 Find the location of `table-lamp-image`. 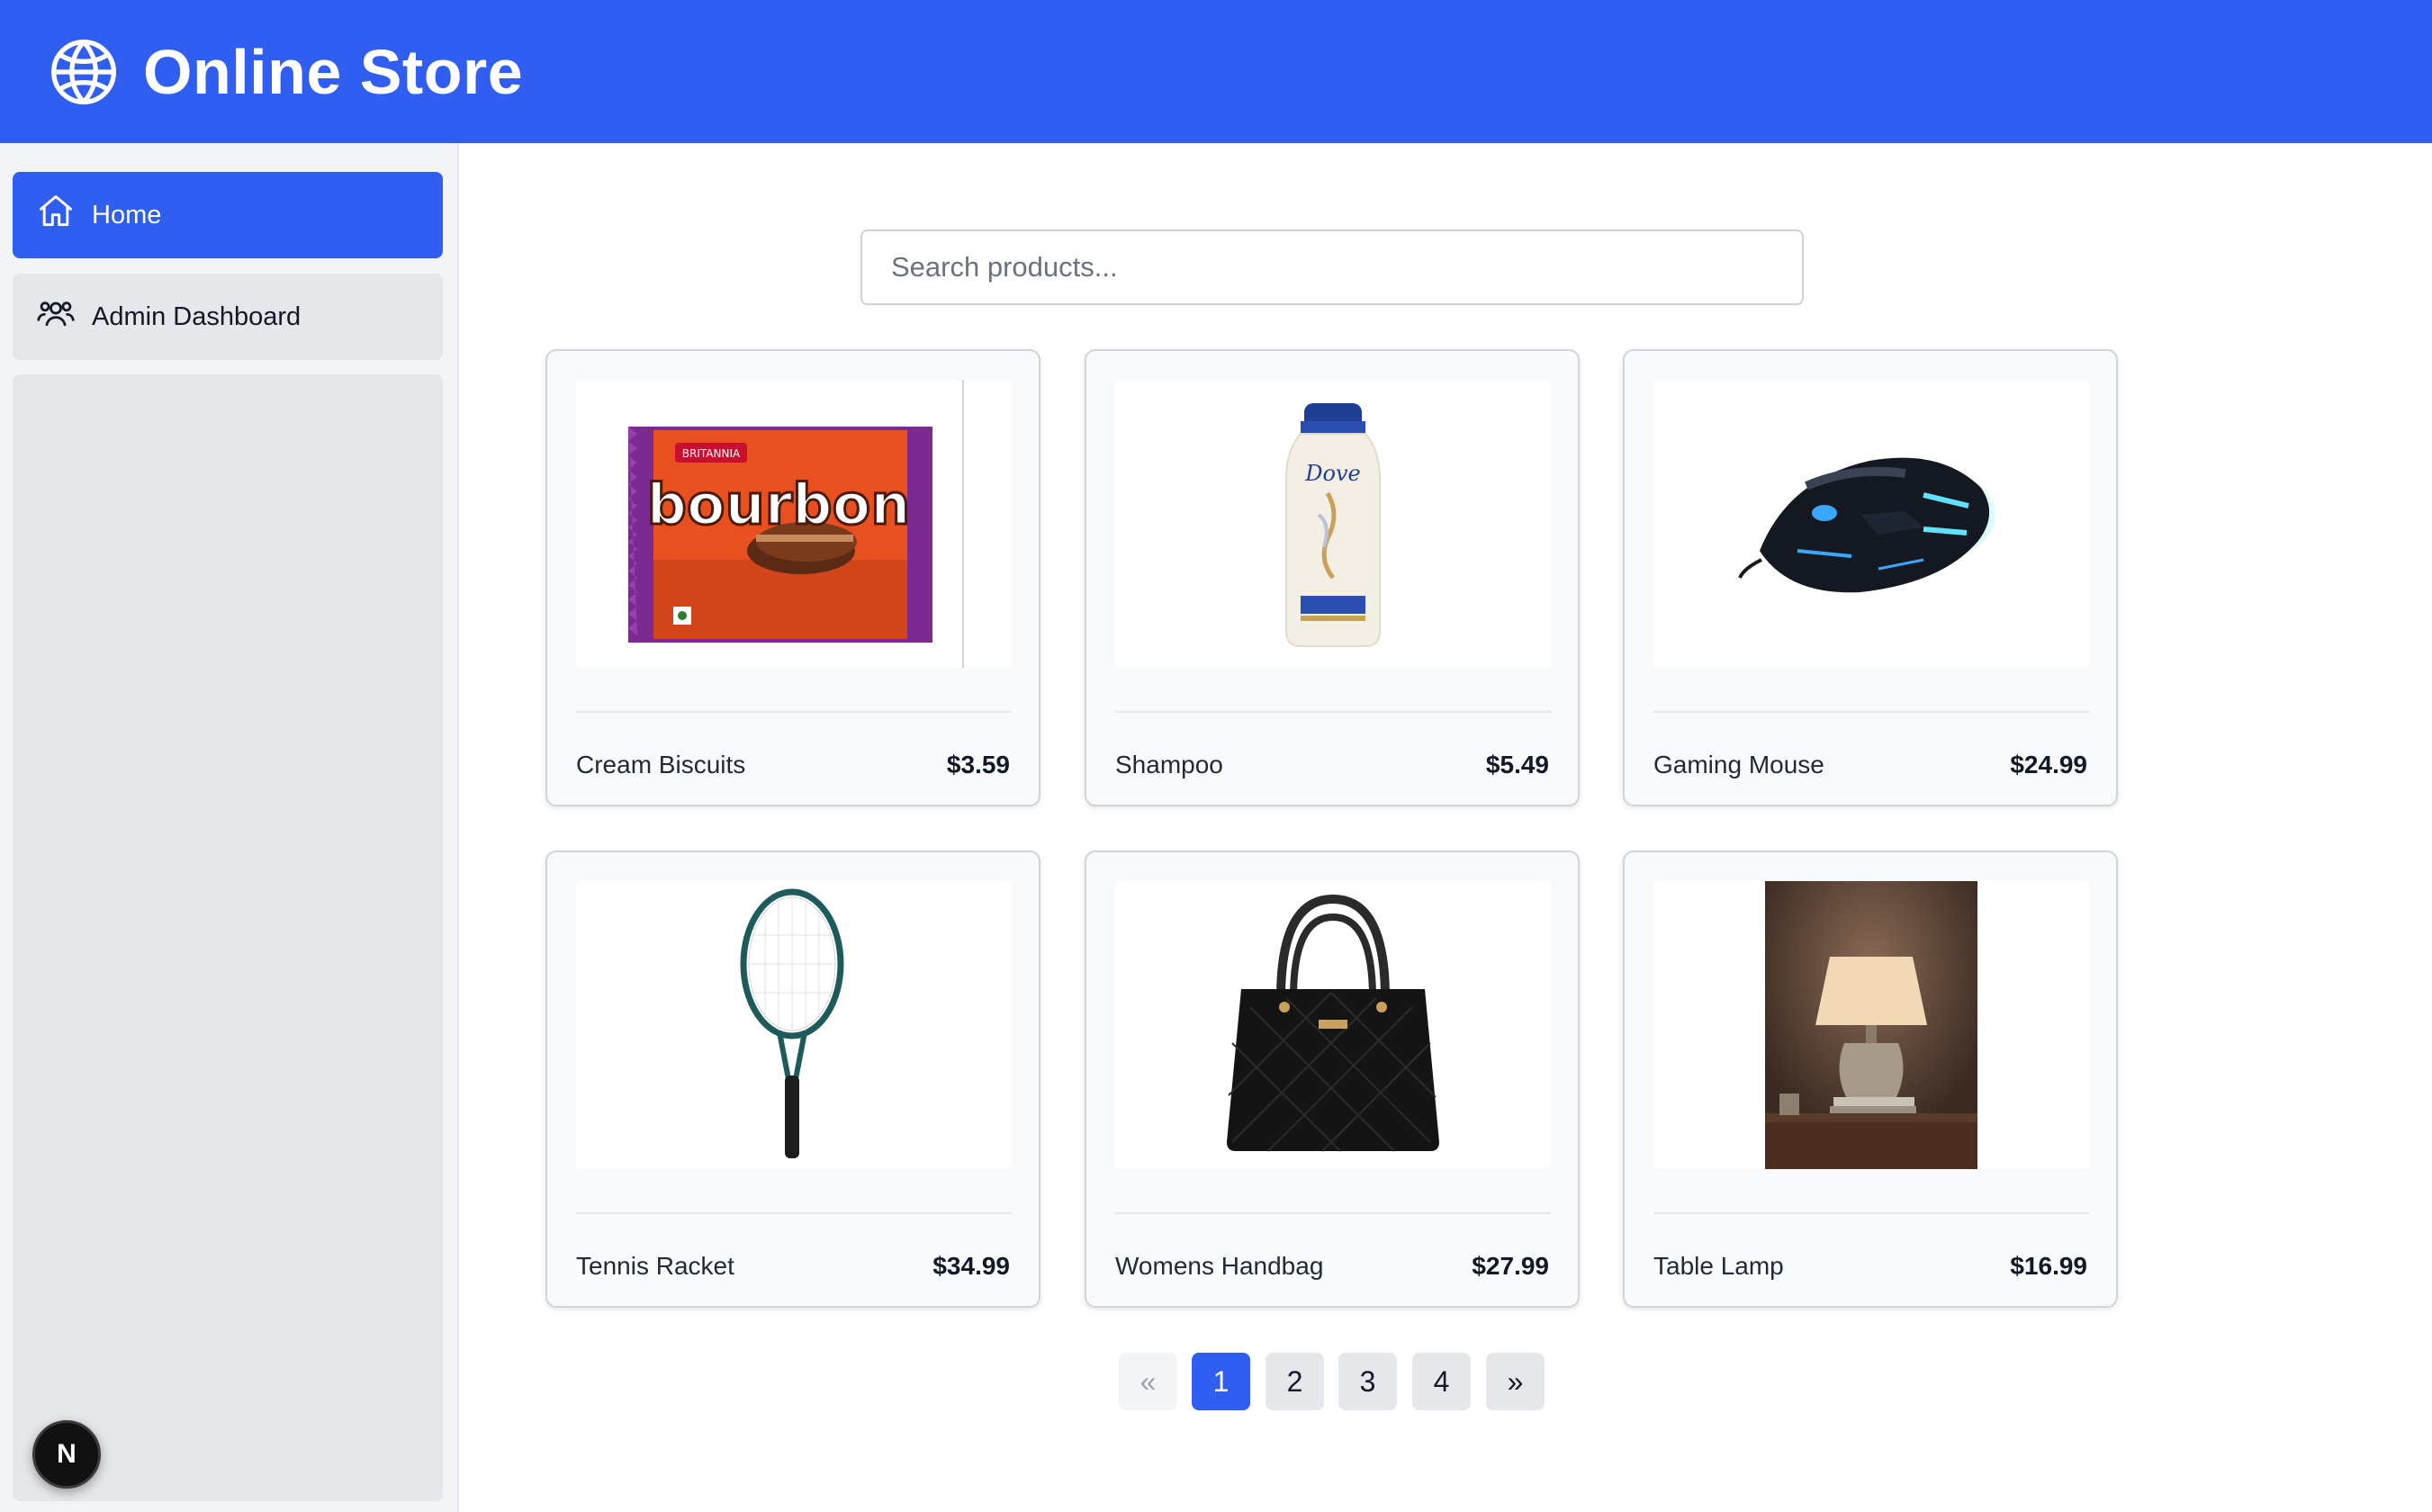

table-lamp-image is located at coordinates (1871, 1025).